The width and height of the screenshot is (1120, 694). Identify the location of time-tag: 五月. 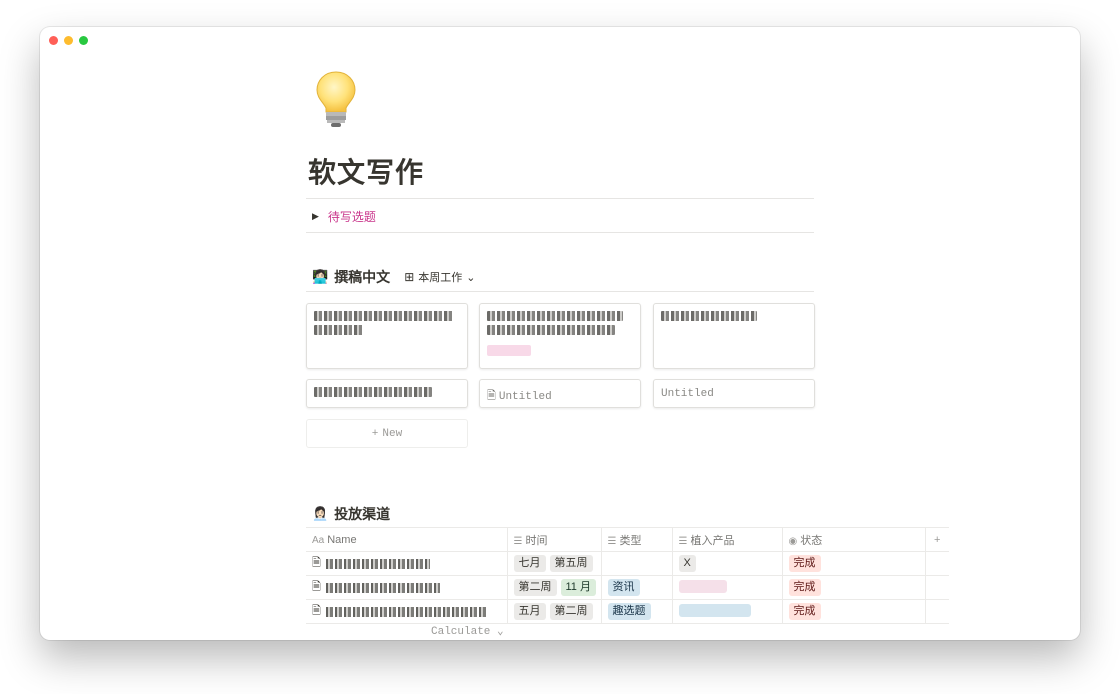
(529, 611).